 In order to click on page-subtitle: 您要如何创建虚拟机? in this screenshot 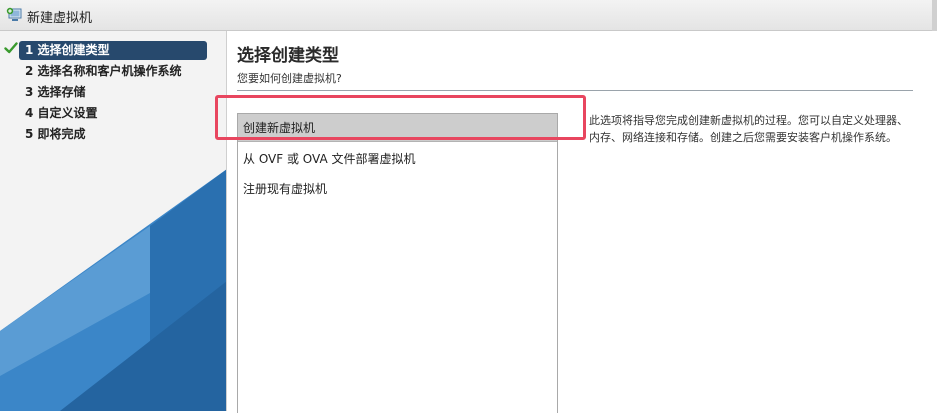, I will do `click(289, 78)`.